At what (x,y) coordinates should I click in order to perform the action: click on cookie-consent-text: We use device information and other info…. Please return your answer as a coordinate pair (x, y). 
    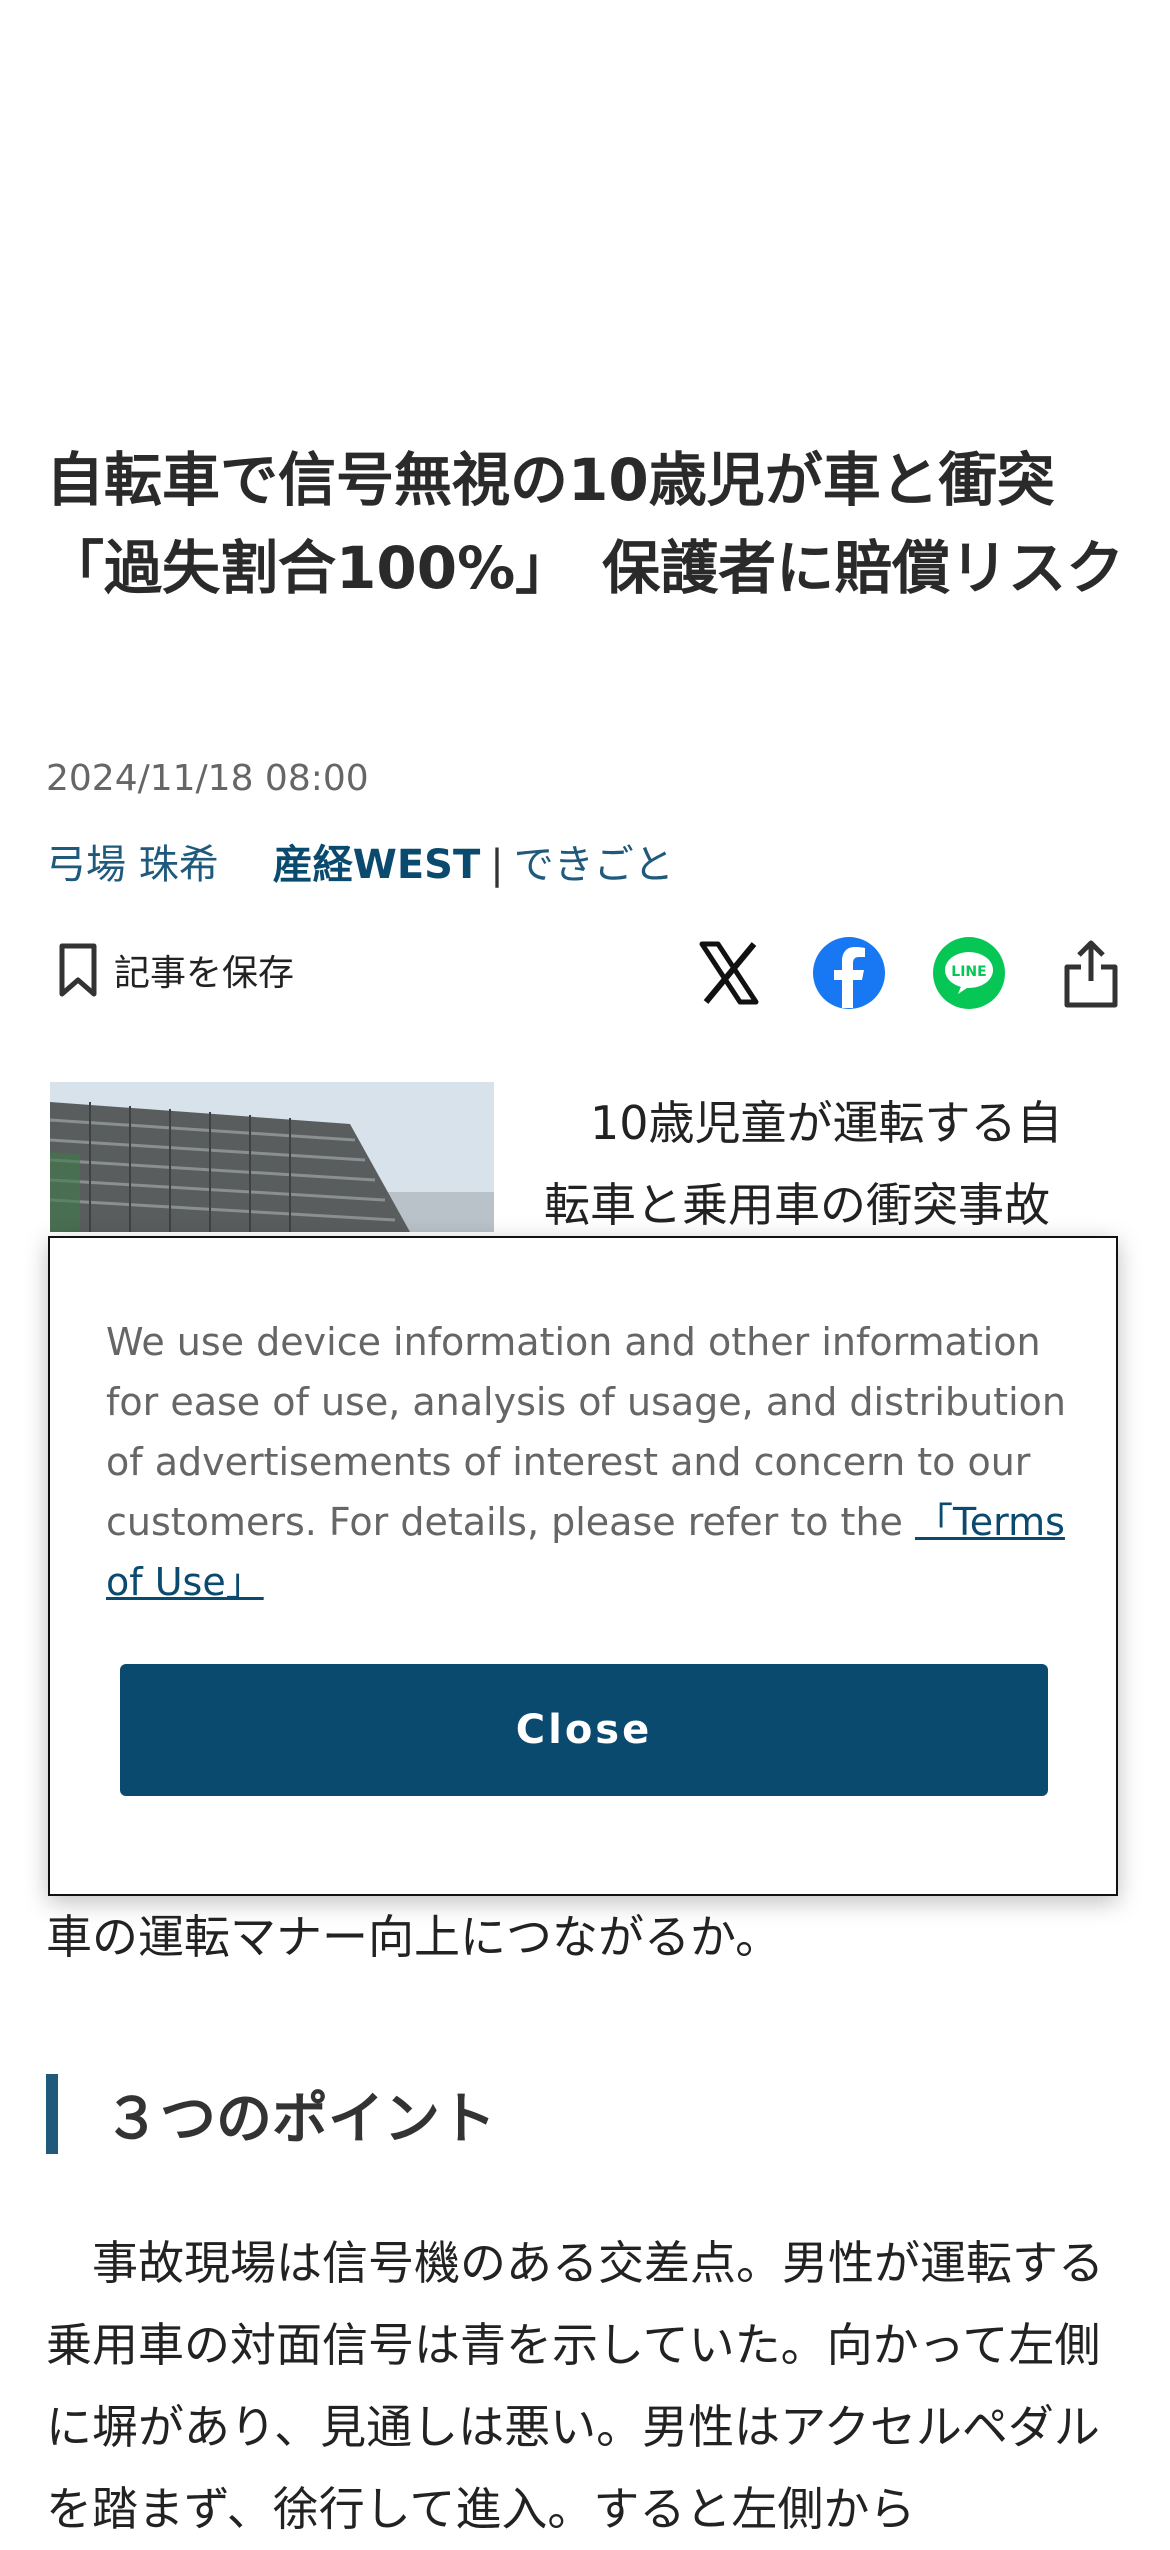
    Looking at the image, I should click on (586, 1462).